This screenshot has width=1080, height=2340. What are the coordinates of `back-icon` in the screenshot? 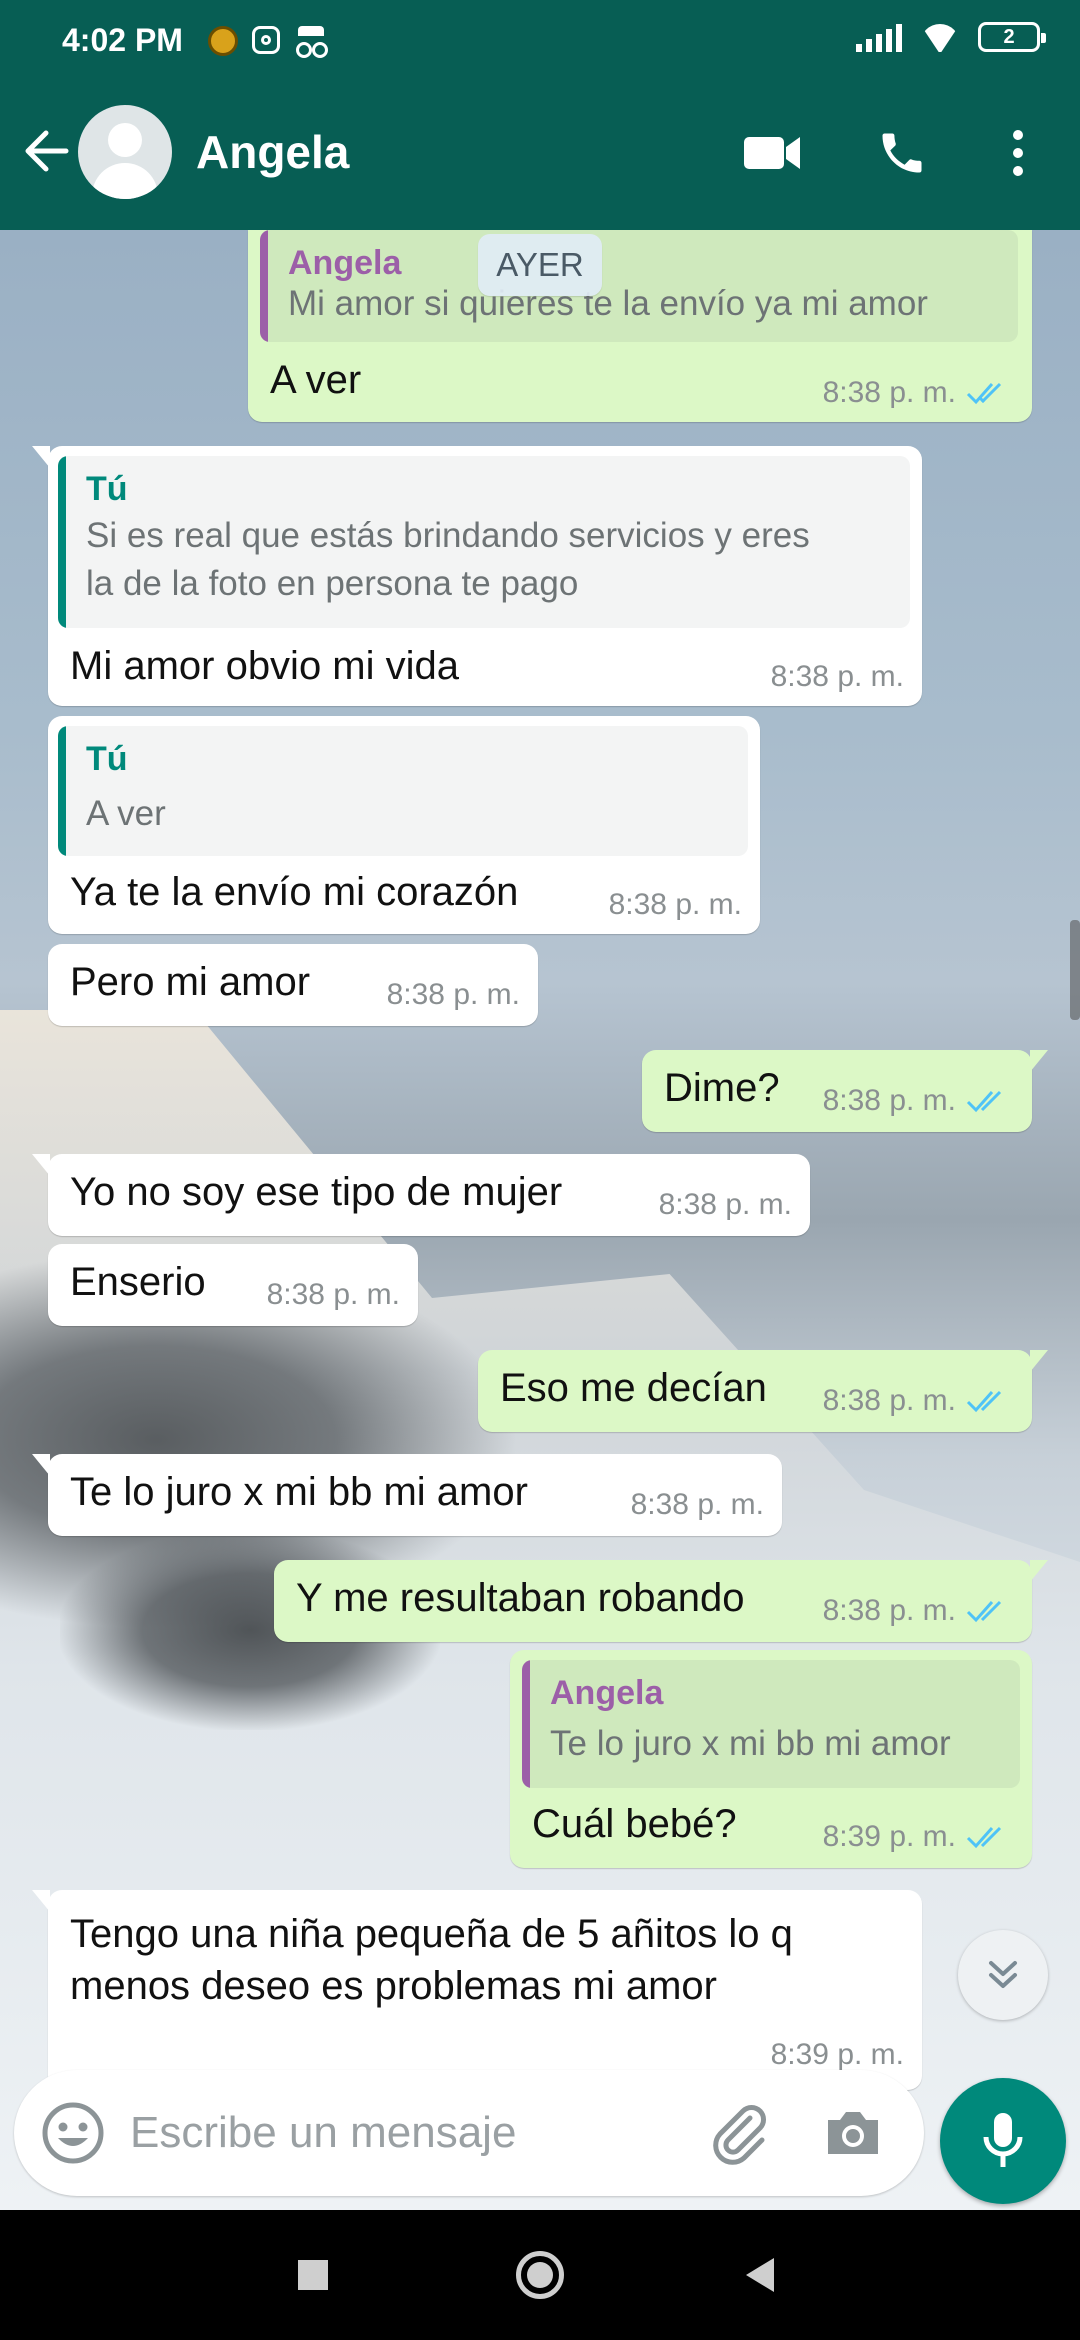 It's located at (759, 2275).